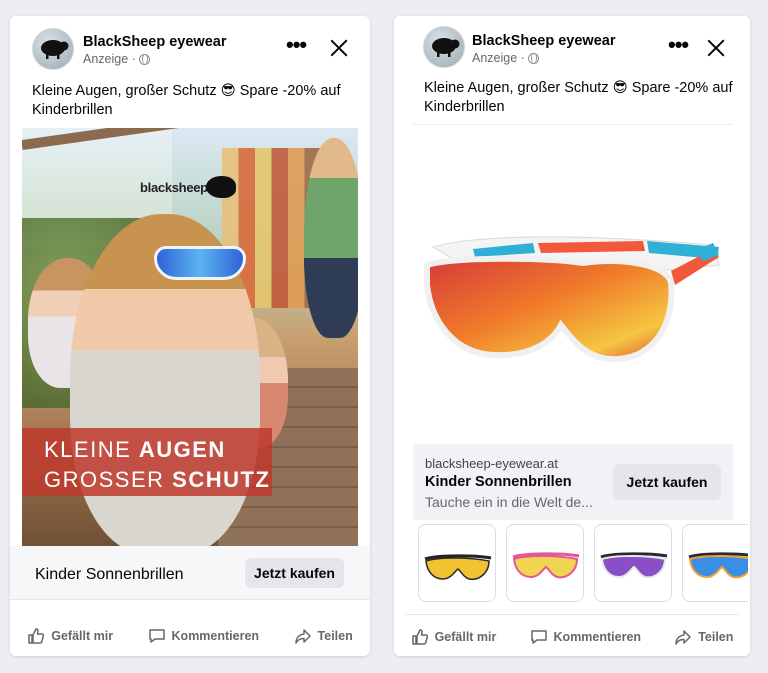 This screenshot has height=673, width=768. Describe the element at coordinates (458, 567) in the screenshot. I see `sunglasses-yellow-icon` at that location.